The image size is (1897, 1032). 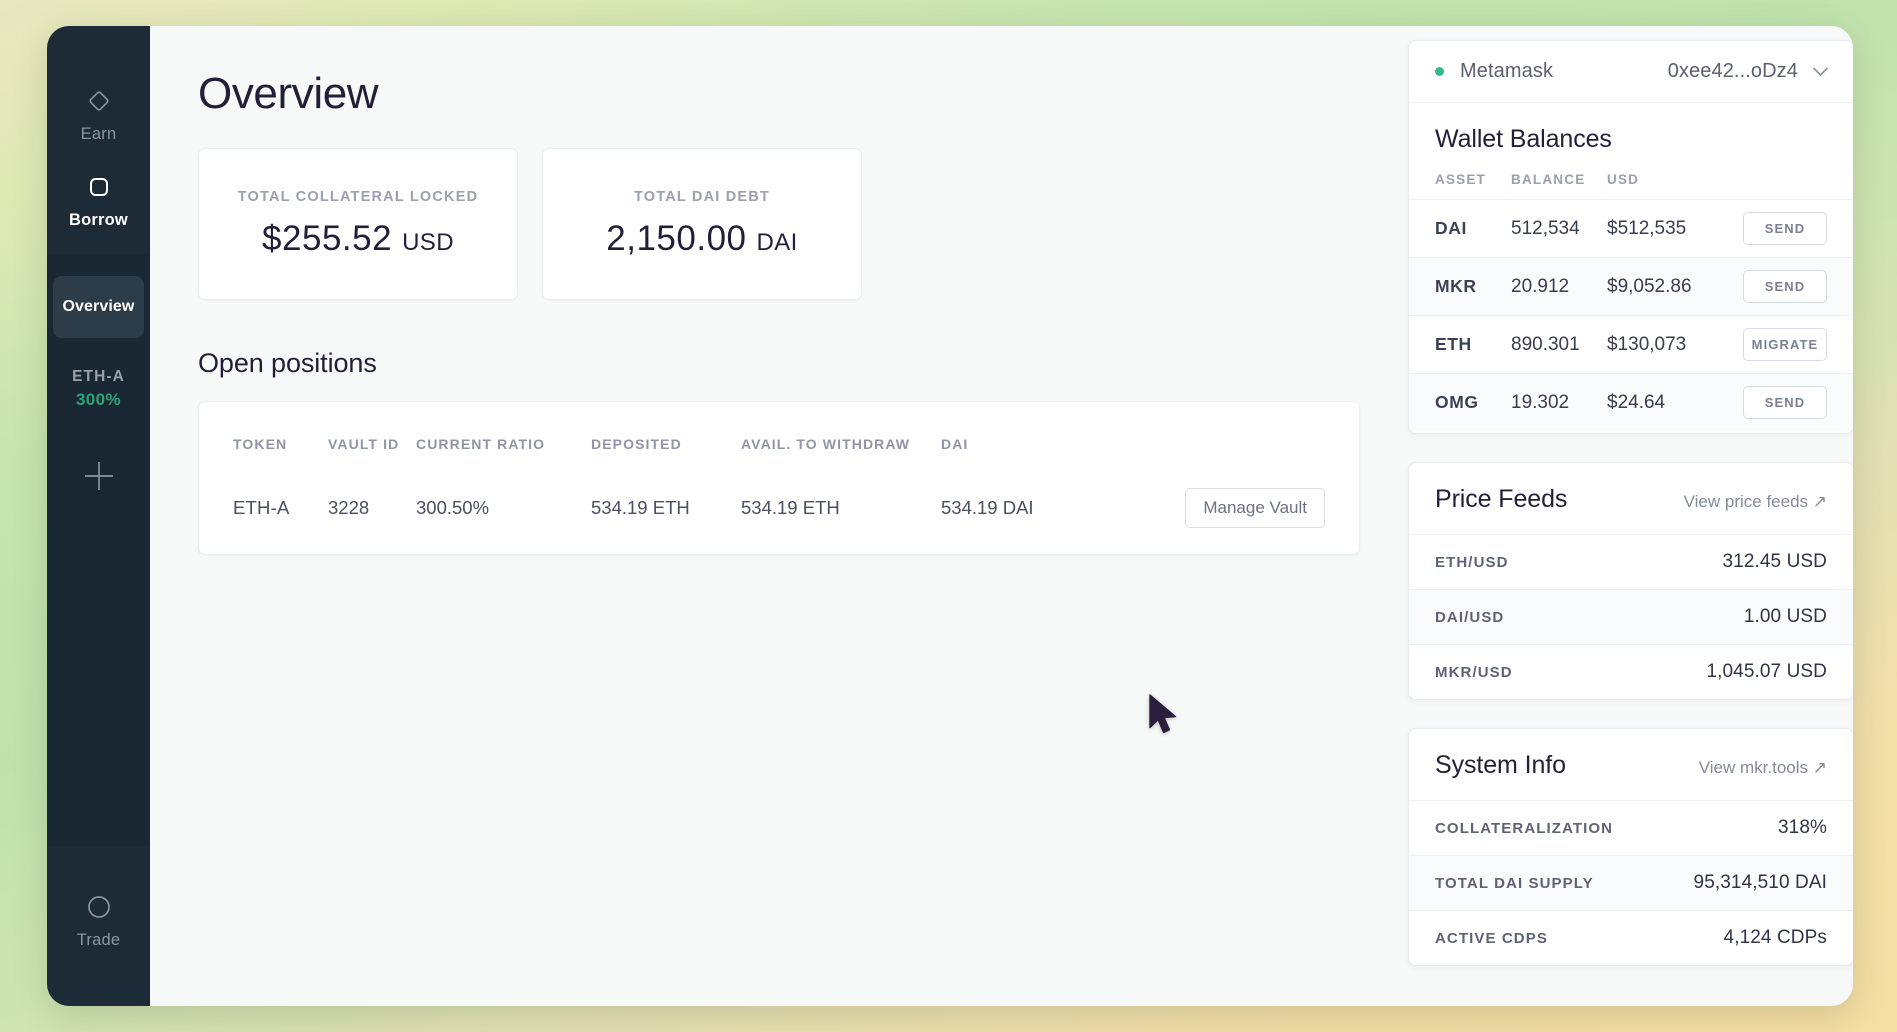 I want to click on cell-actions: Manage Vault, so click(x=1223, y=508).